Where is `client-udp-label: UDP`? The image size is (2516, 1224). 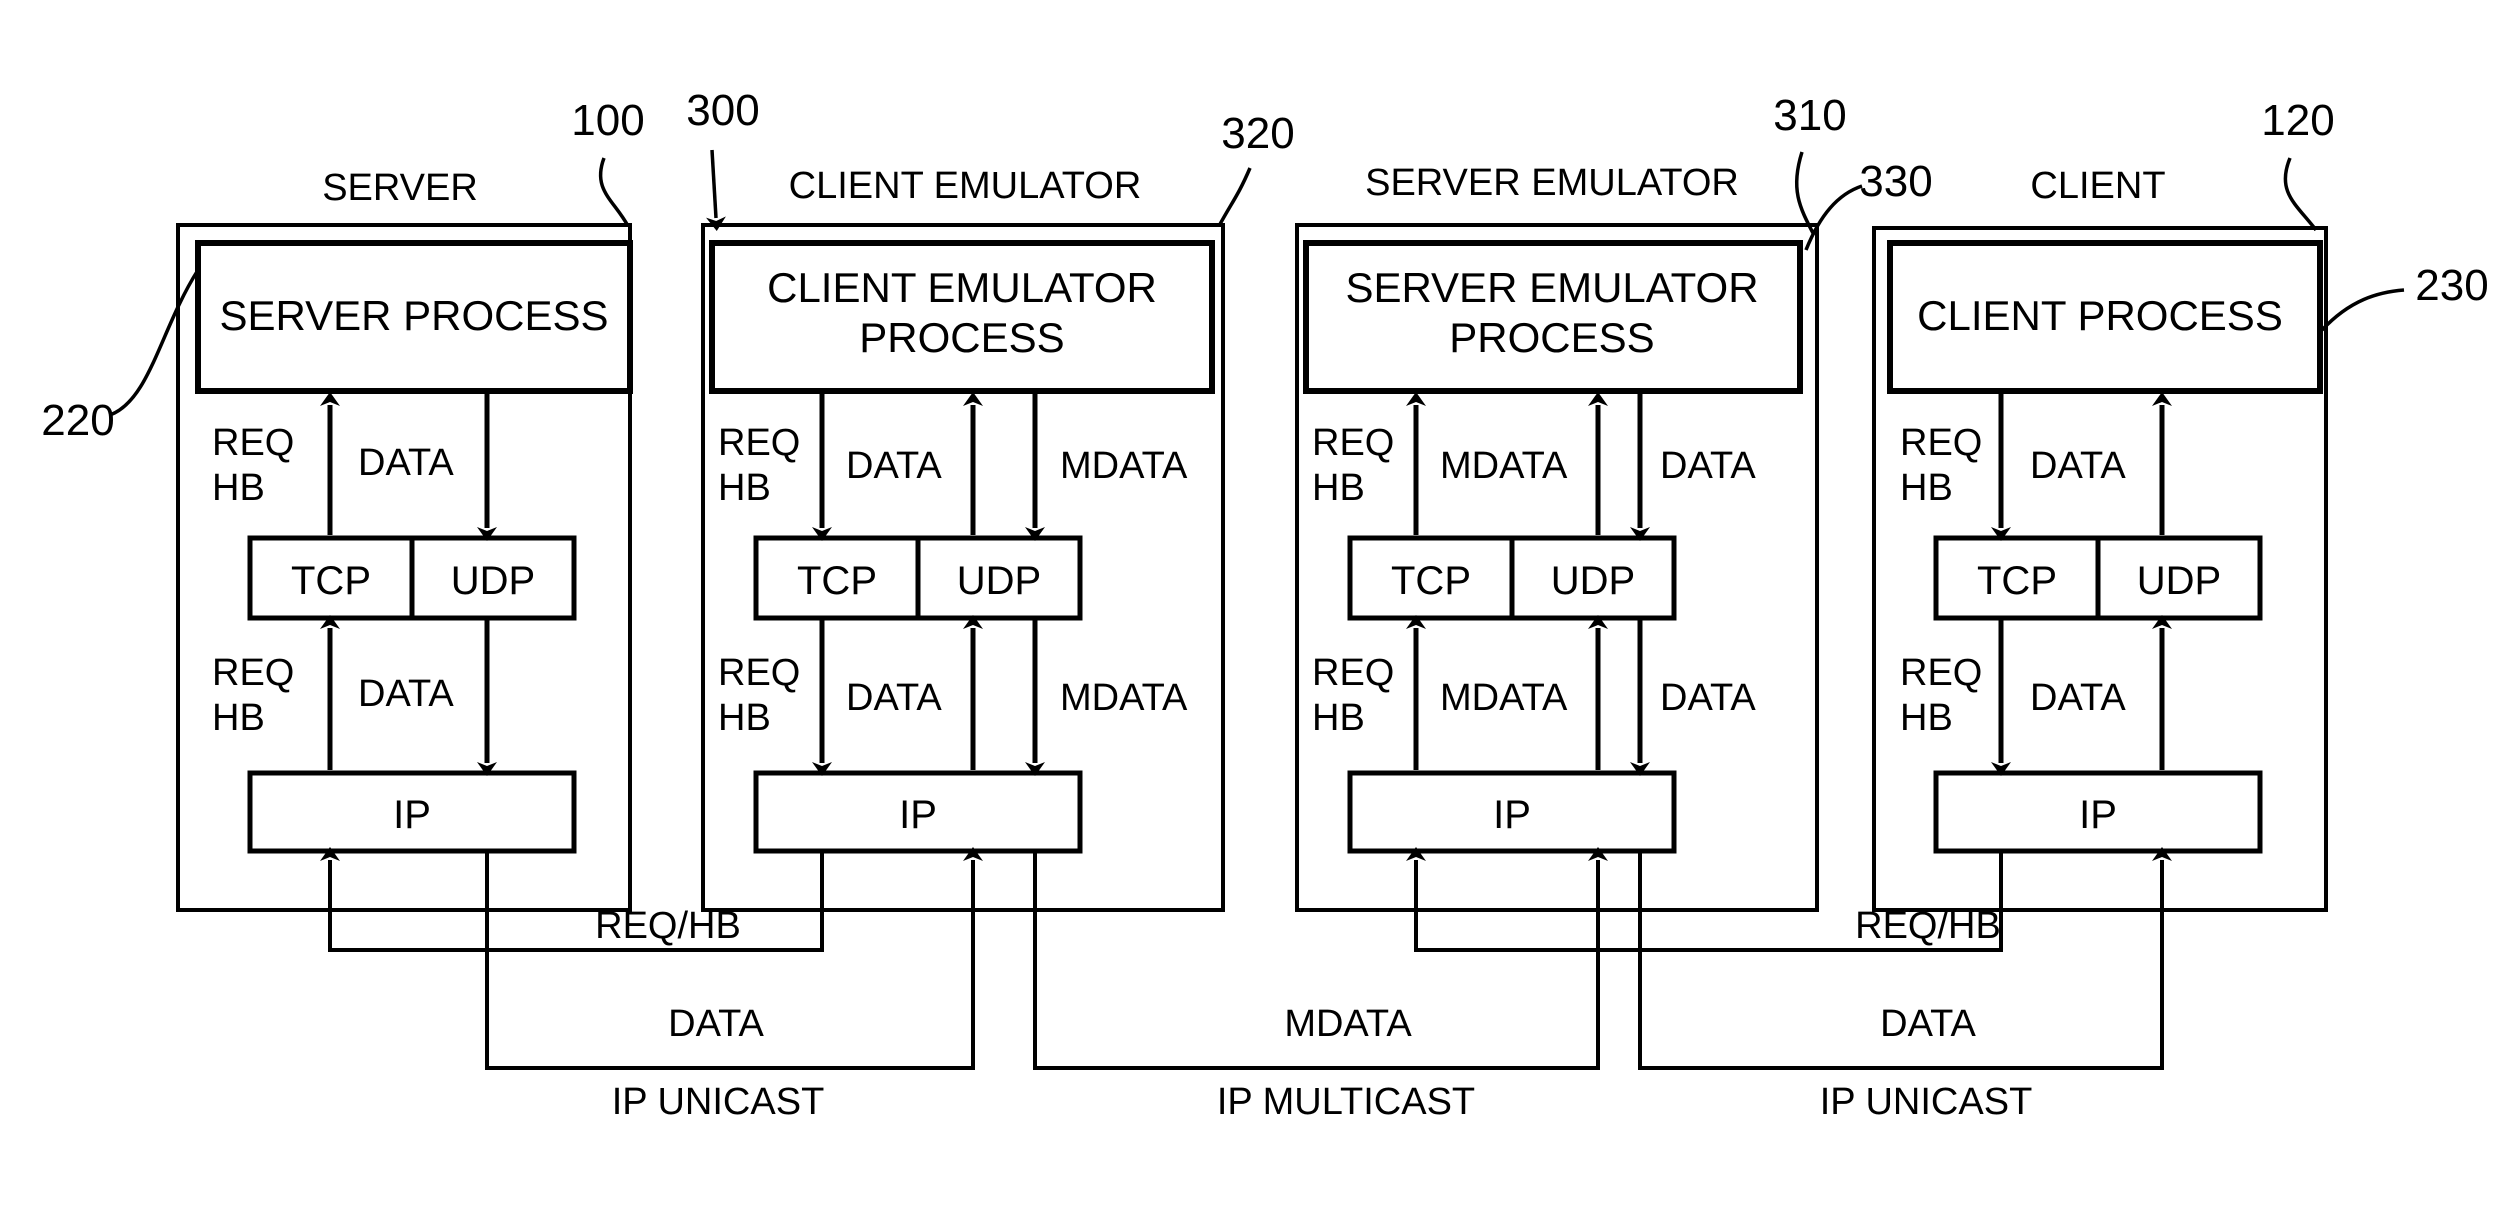
client-udp-label: UDP is located at coordinates (2179, 581).